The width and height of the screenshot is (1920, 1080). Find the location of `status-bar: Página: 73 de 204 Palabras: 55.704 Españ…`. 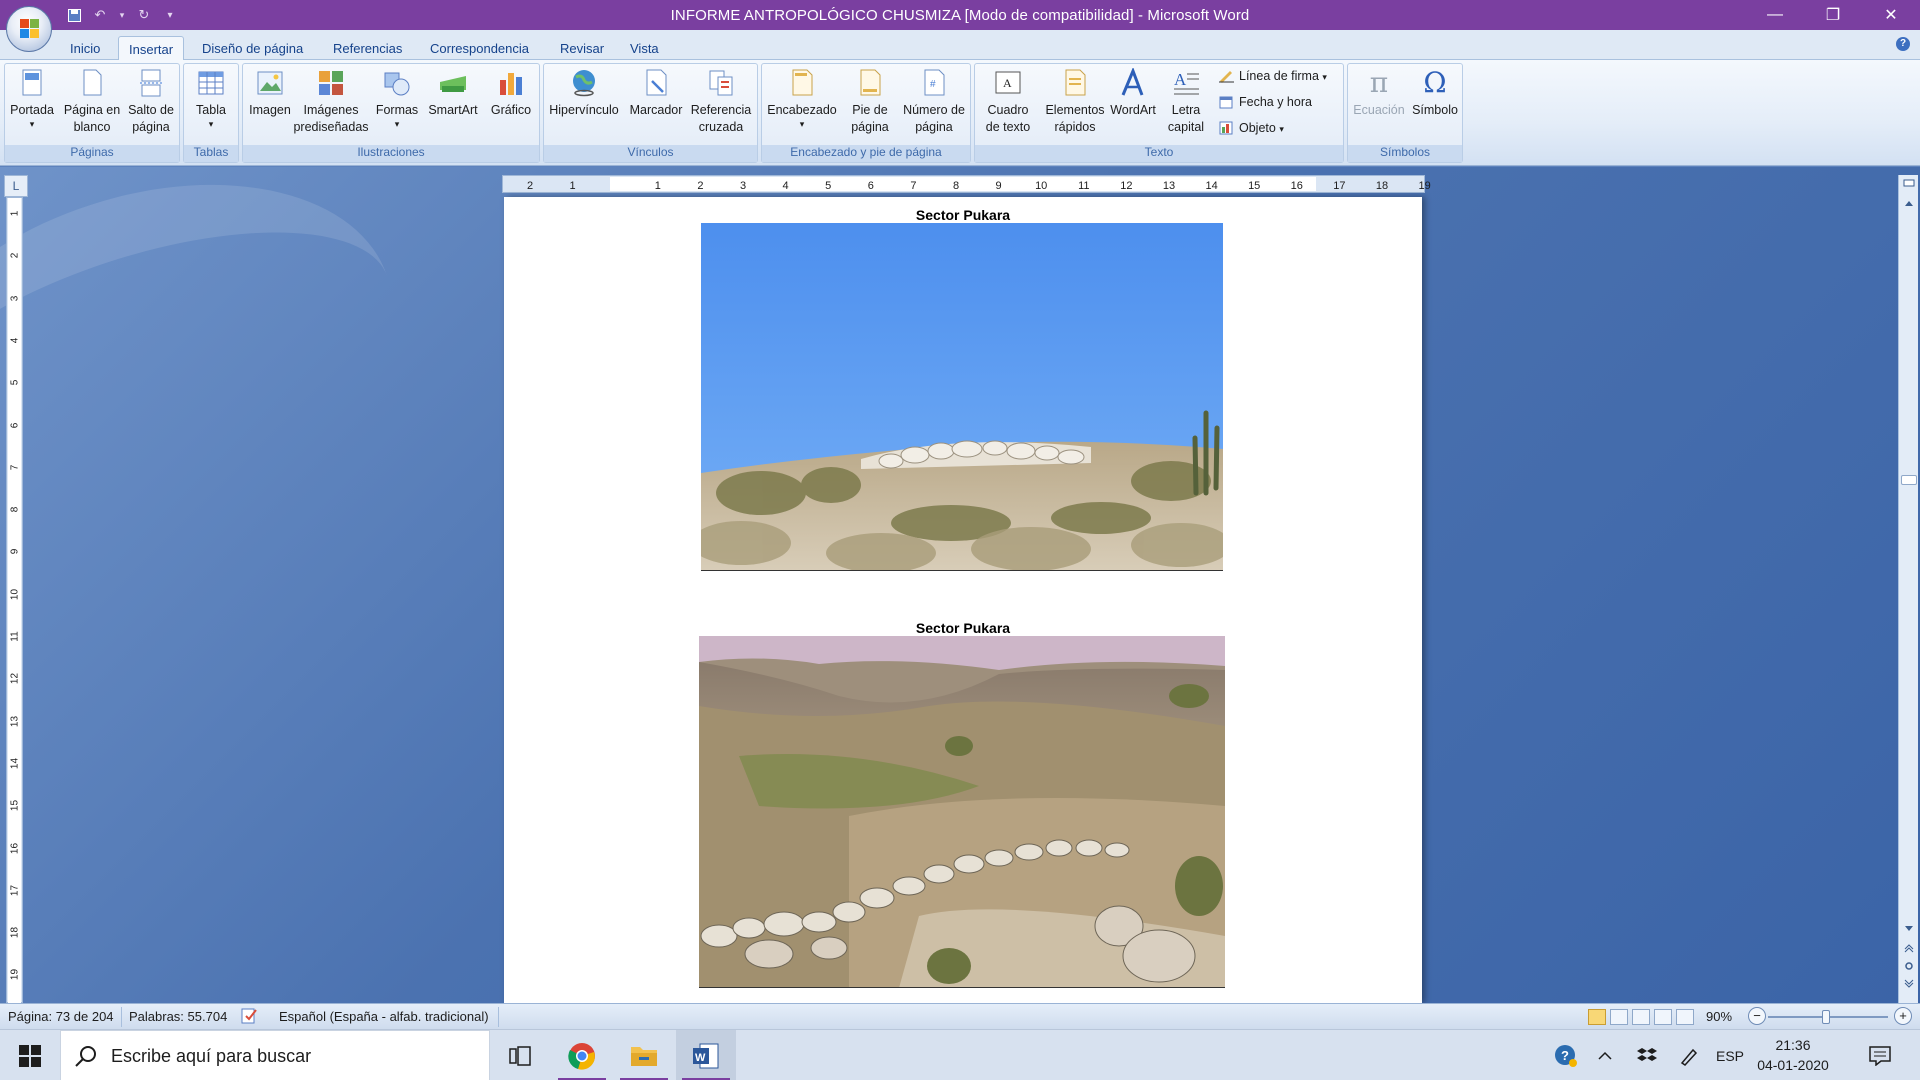

status-bar: Página: 73 de 204 Palabras: 55.704 Españ… is located at coordinates (960, 1016).